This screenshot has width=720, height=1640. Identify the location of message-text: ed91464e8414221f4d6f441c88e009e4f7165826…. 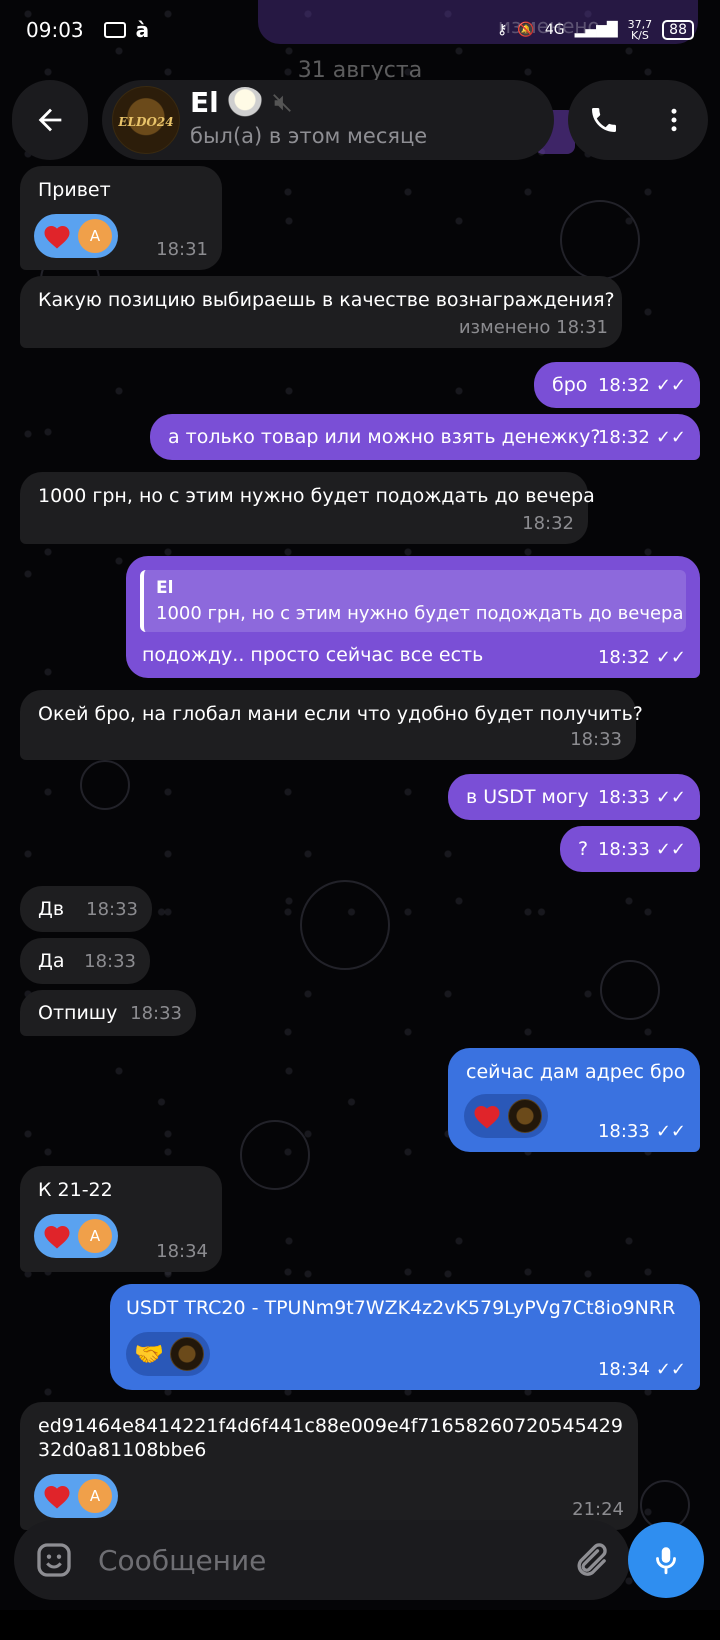
(330, 1426).